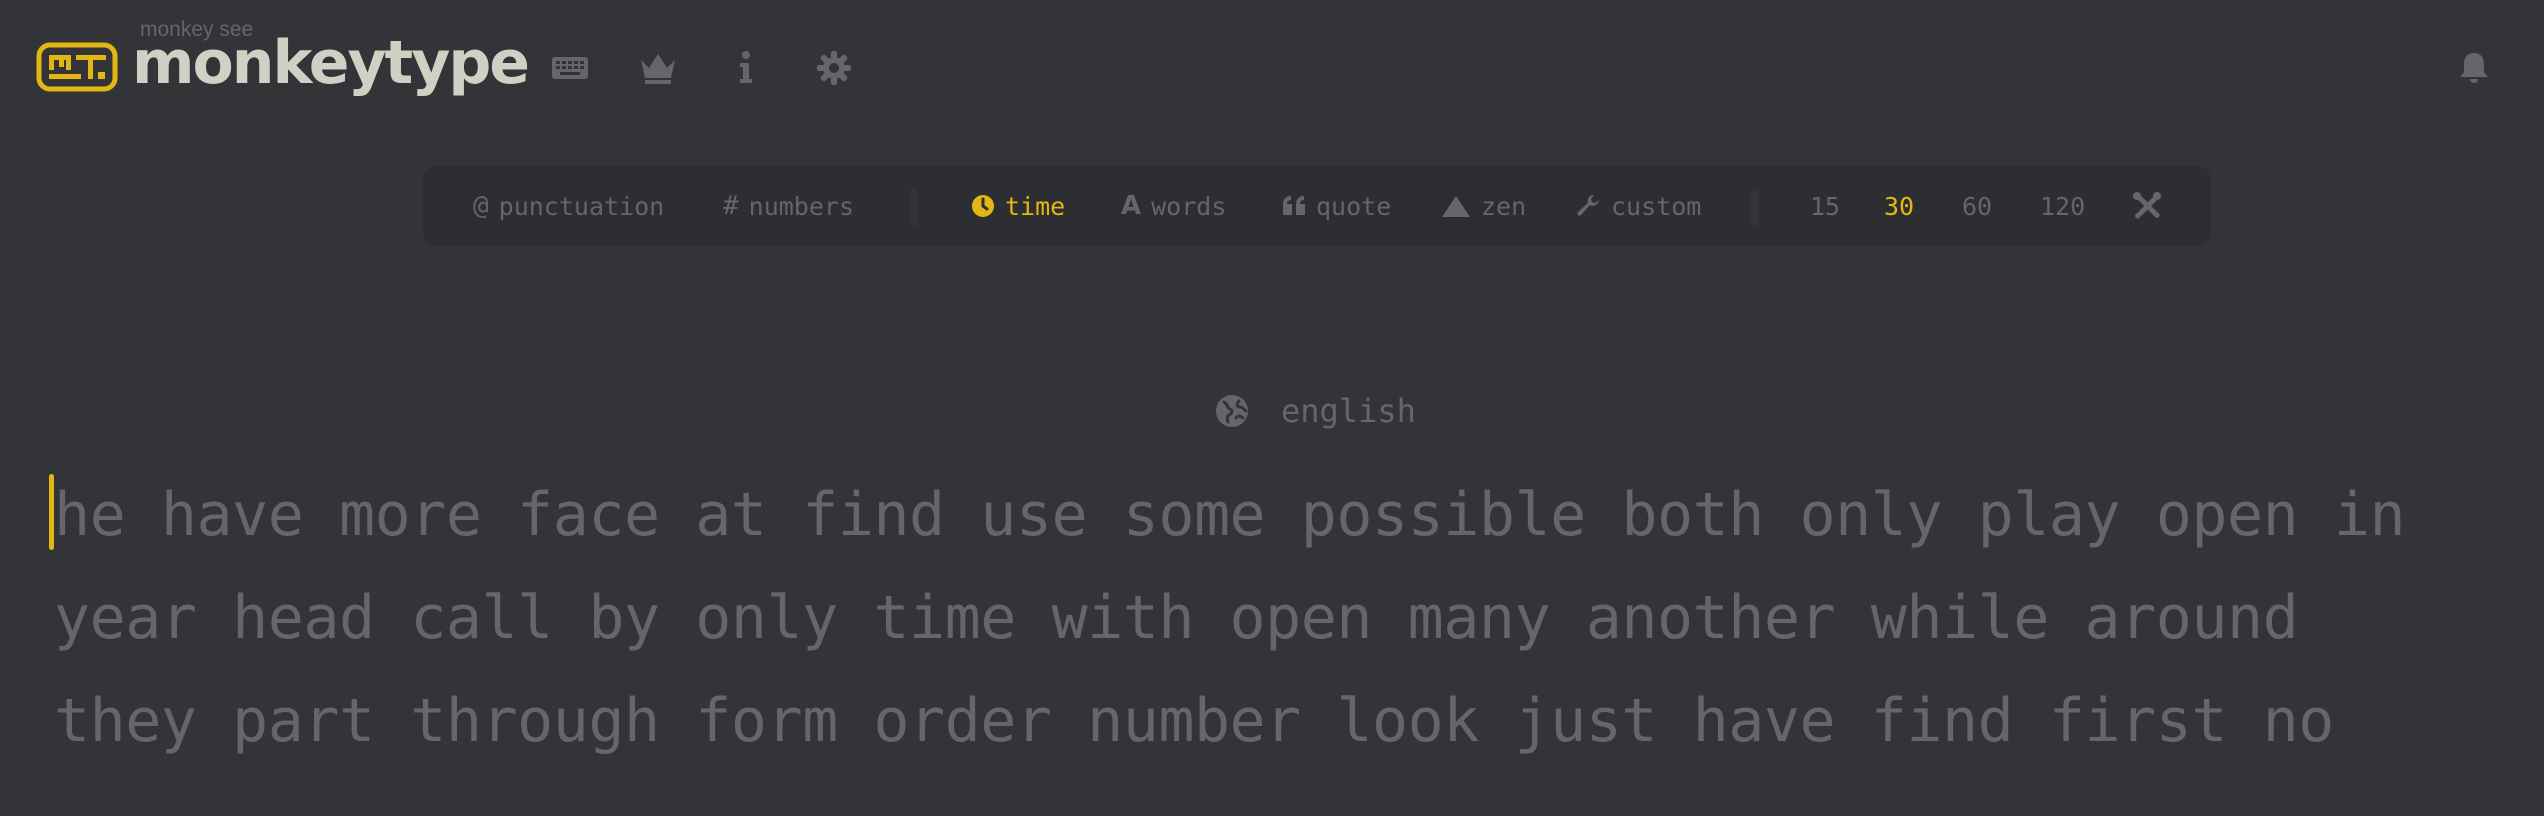 The width and height of the screenshot is (2544, 816). I want to click on mode-zen-button: zen, so click(1483, 206).